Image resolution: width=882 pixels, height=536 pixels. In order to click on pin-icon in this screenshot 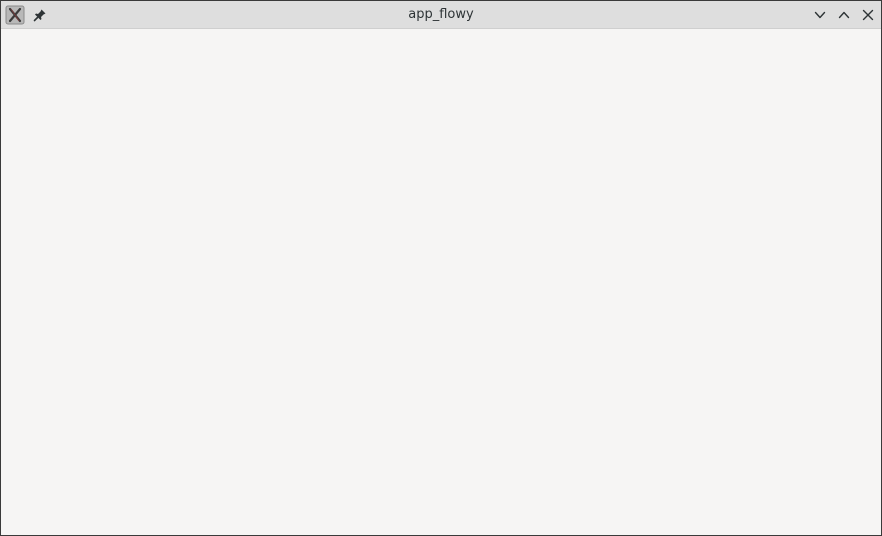, I will do `click(39, 15)`.